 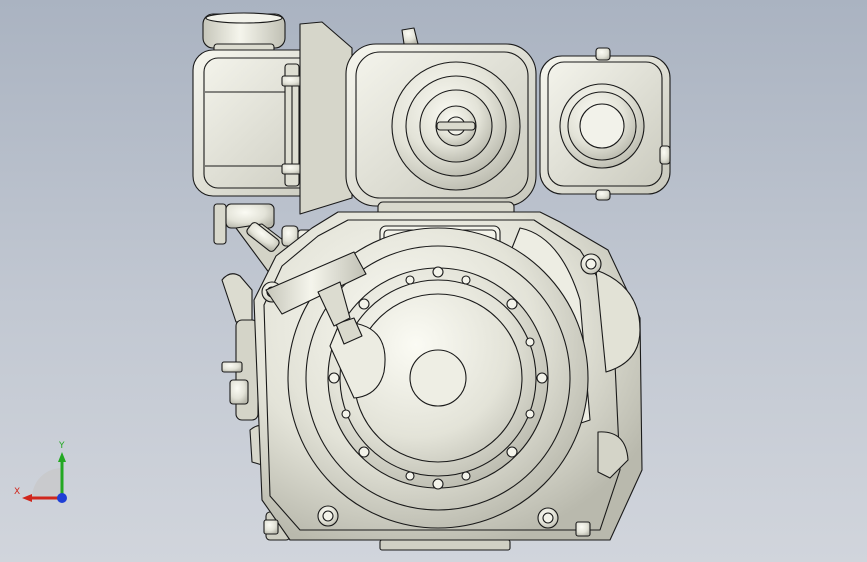 What do you see at coordinates (61, 446) in the screenshot?
I see `triad-y-label: Y` at bounding box center [61, 446].